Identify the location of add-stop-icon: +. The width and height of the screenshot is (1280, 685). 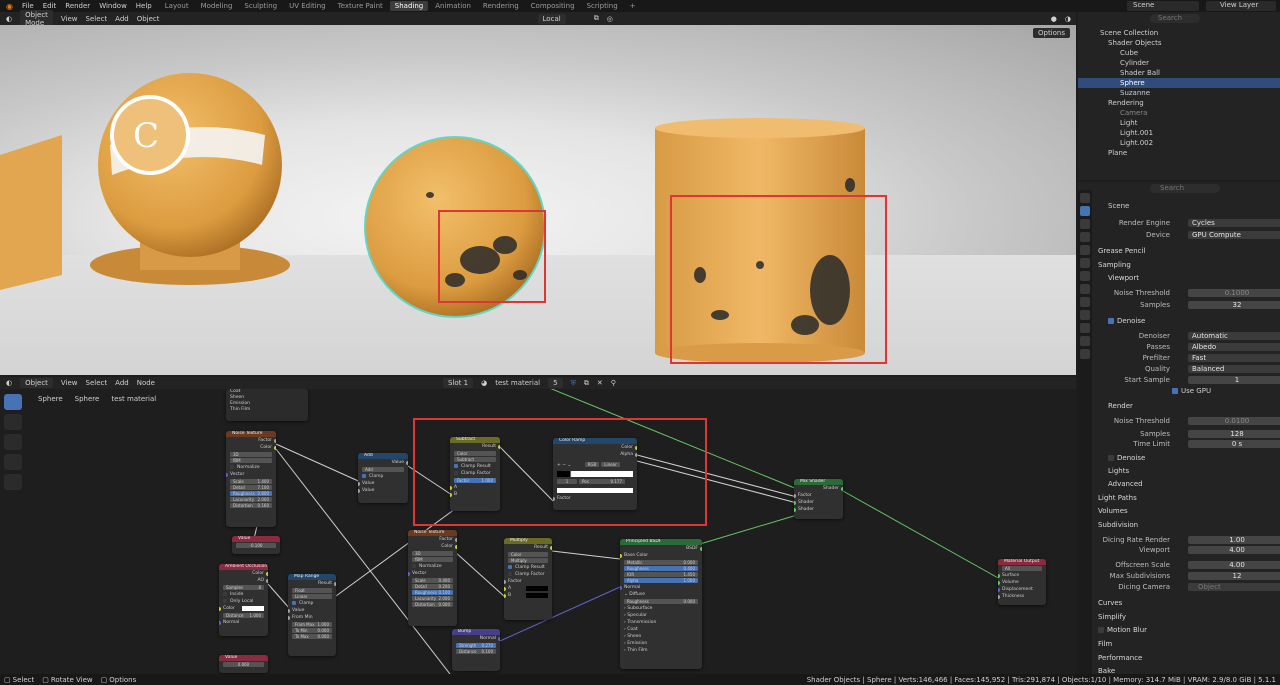
(559, 465).